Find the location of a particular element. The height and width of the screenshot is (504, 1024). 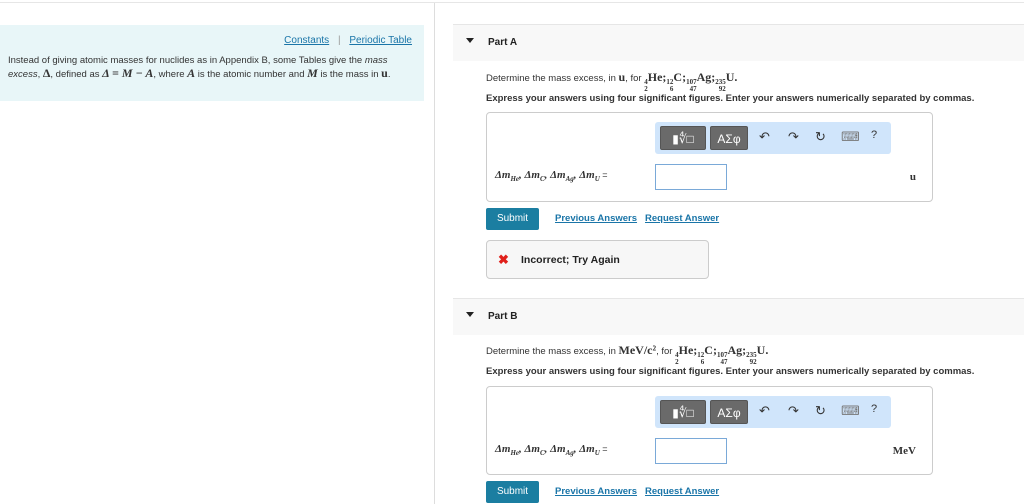

answer-unit: MeV is located at coordinates (904, 451).